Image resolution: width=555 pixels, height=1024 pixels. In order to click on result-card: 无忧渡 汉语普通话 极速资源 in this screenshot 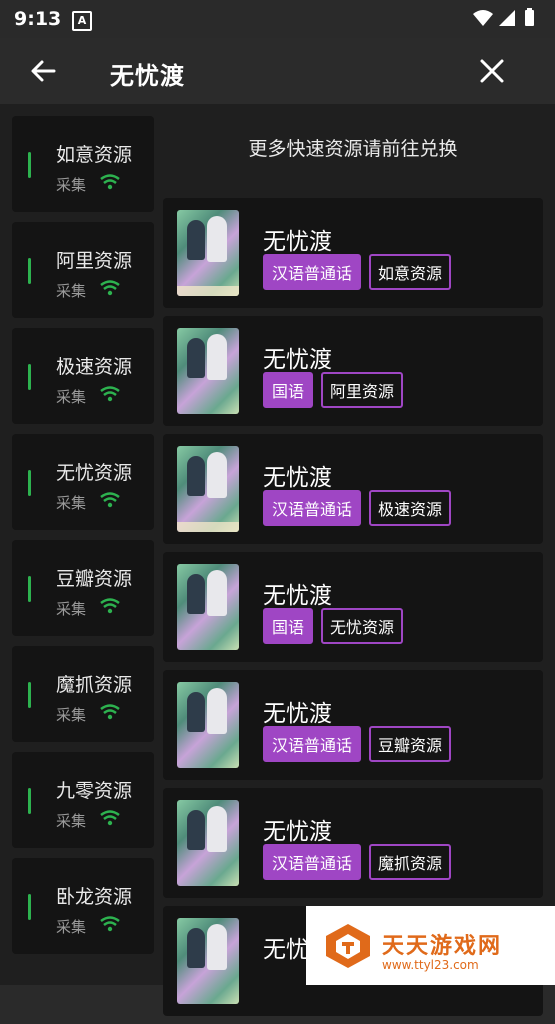, I will do `click(353, 489)`.